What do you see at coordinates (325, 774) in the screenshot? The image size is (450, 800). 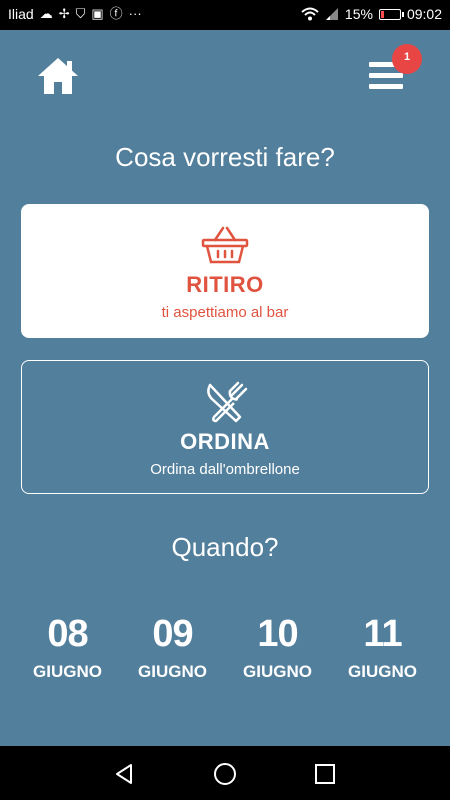 I see `recents-icon` at bounding box center [325, 774].